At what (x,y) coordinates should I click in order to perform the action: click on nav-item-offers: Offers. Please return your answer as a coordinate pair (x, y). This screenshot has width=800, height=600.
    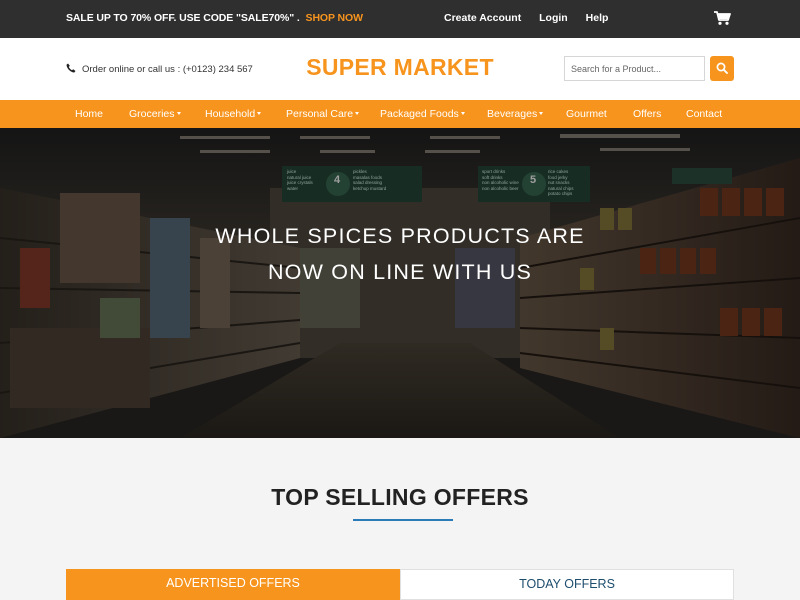
    Looking at the image, I should click on (647, 114).